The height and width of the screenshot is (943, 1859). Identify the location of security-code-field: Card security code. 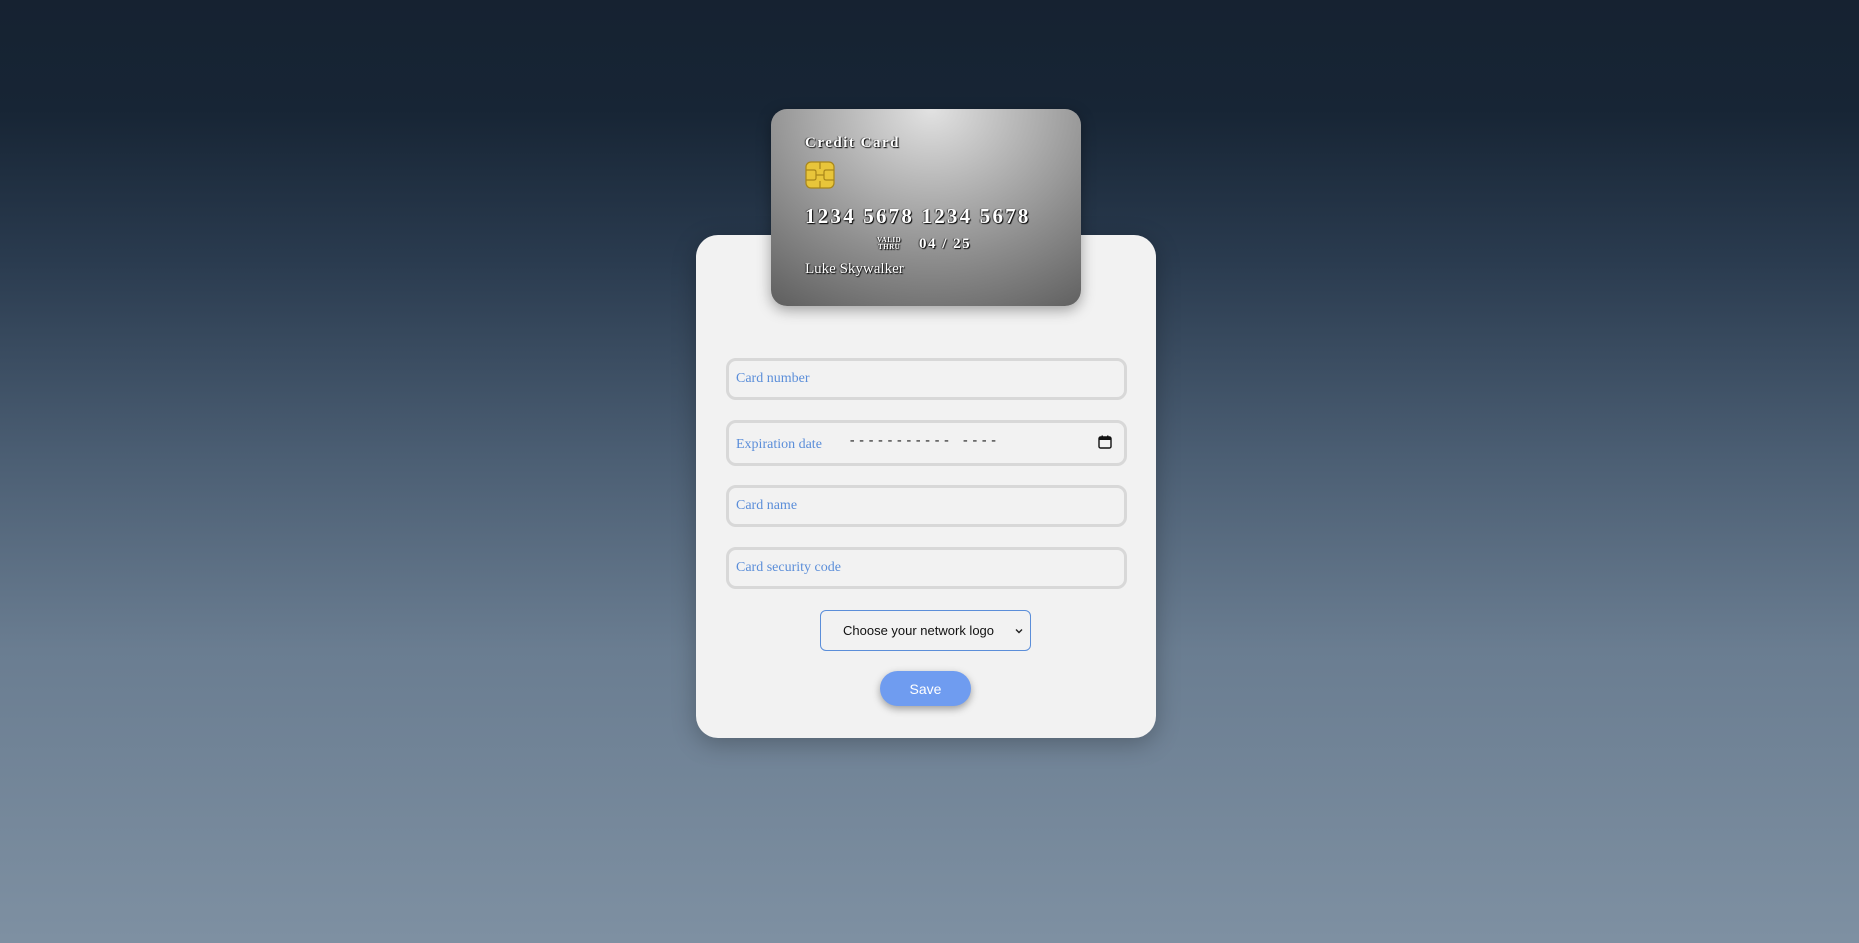
(926, 568).